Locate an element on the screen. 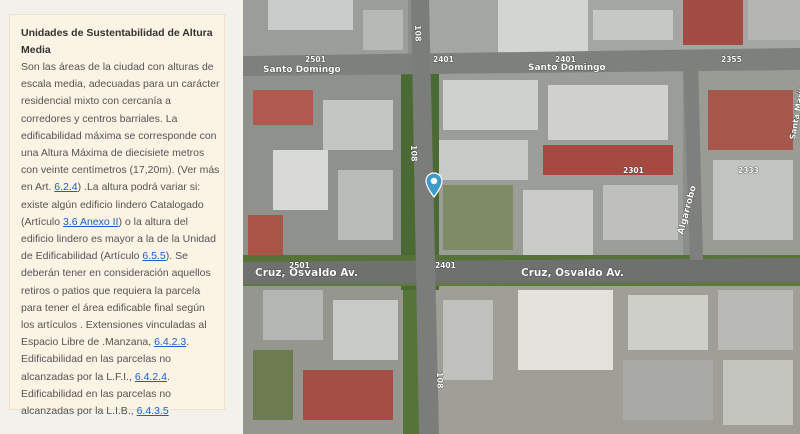 The width and height of the screenshot is (800, 434). street-label-cruz-osvaldo: Cruz, Osvaldo Av. is located at coordinates (572, 273).